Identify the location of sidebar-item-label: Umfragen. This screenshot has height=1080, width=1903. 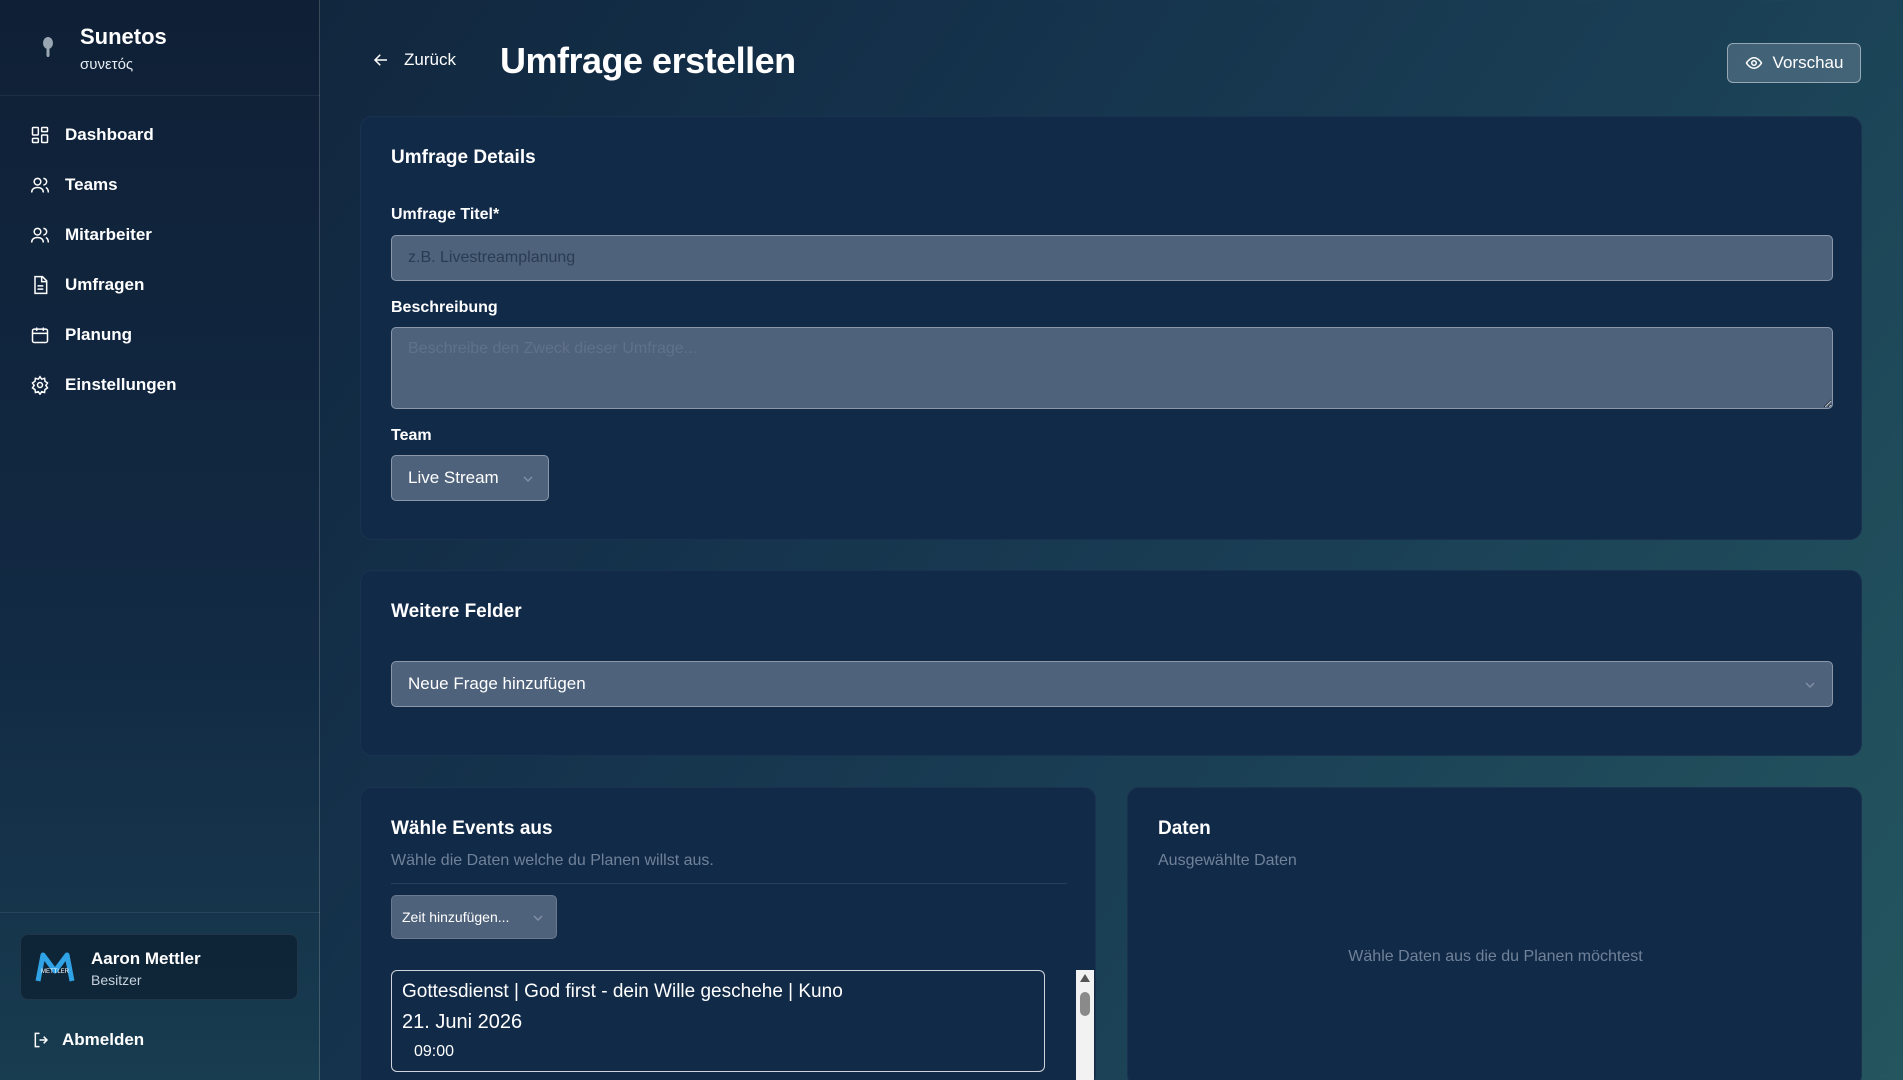
(105, 284).